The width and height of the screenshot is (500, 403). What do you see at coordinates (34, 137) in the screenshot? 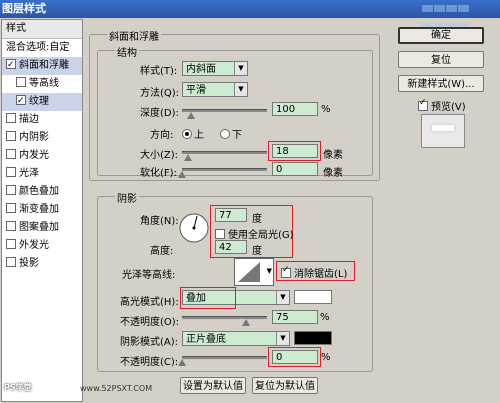
I see `sidebar-item-label: 内阴影` at bounding box center [34, 137].